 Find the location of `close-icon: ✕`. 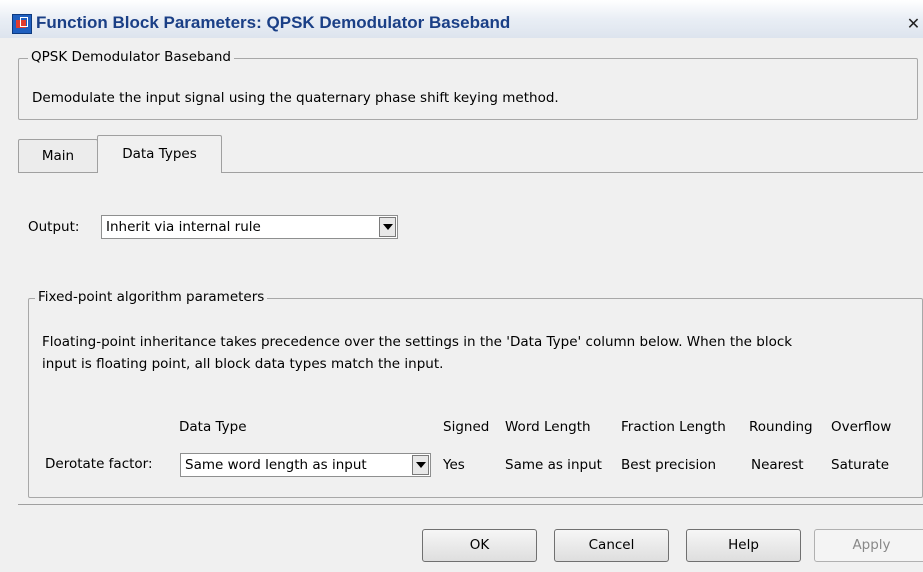

close-icon: ✕ is located at coordinates (913, 24).